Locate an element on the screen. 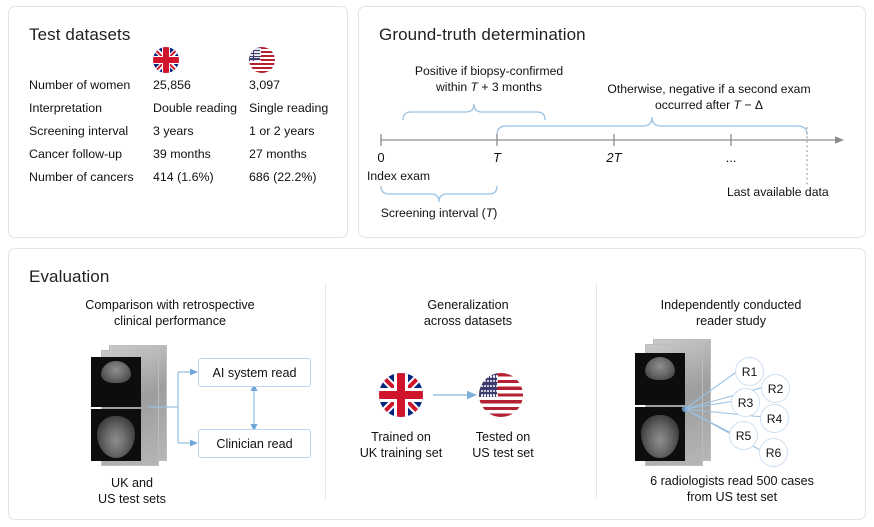 This screenshot has width=874, height=527. axis-tick-label-T: T is located at coordinates (497, 157).